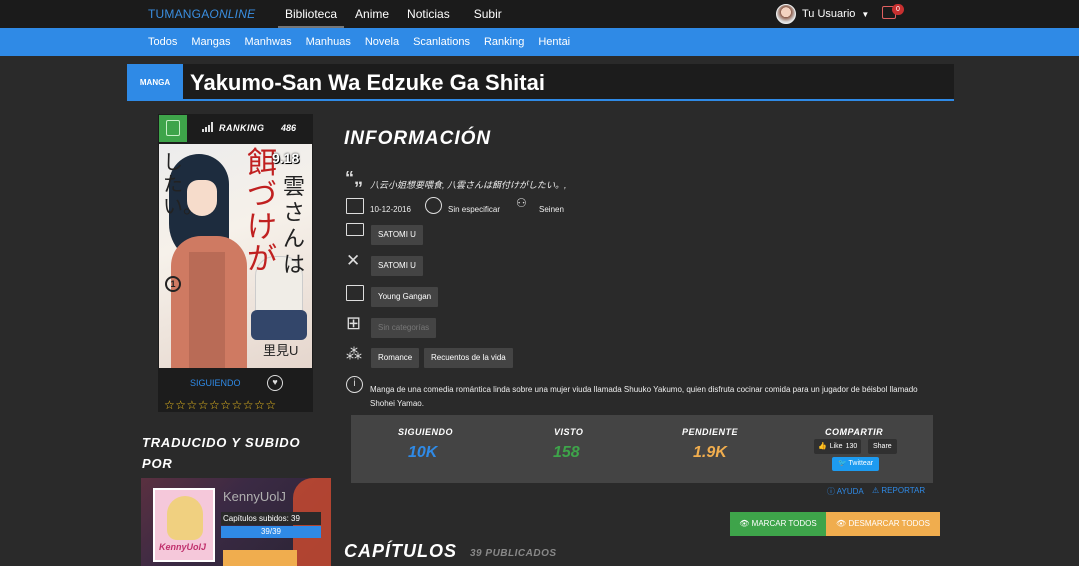 The image size is (1079, 566). Describe the element at coordinates (822, 446) in the screenshot. I see `like-icon: 👍` at that location.